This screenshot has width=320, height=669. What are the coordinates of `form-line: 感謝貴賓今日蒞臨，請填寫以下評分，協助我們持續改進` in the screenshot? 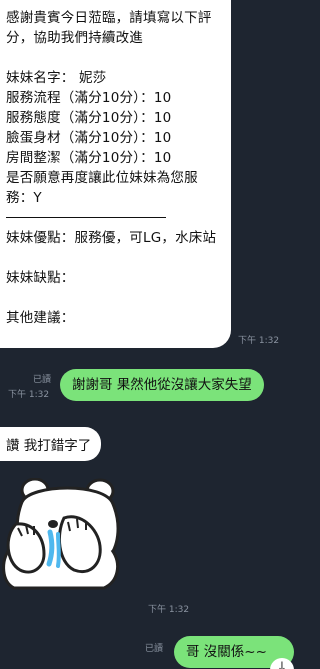 It's located at (109, 28).